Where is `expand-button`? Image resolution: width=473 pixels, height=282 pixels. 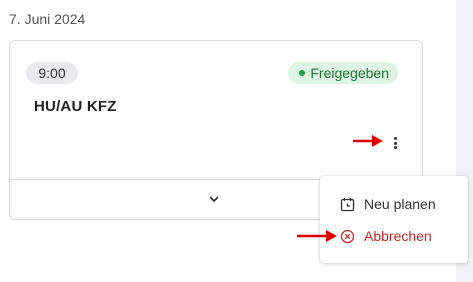
expand-button is located at coordinates (214, 199).